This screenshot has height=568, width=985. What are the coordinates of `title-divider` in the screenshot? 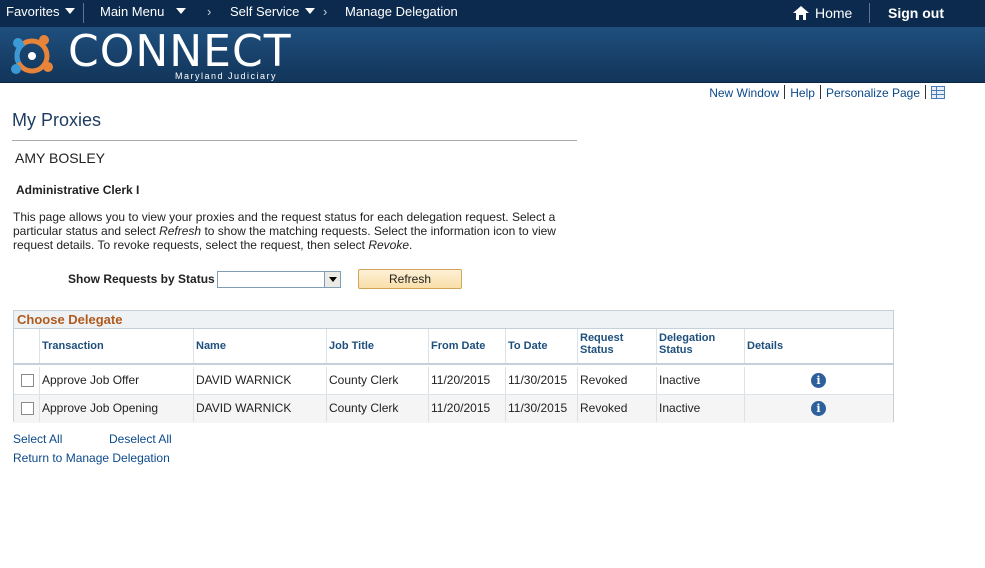 It's located at (294, 140).